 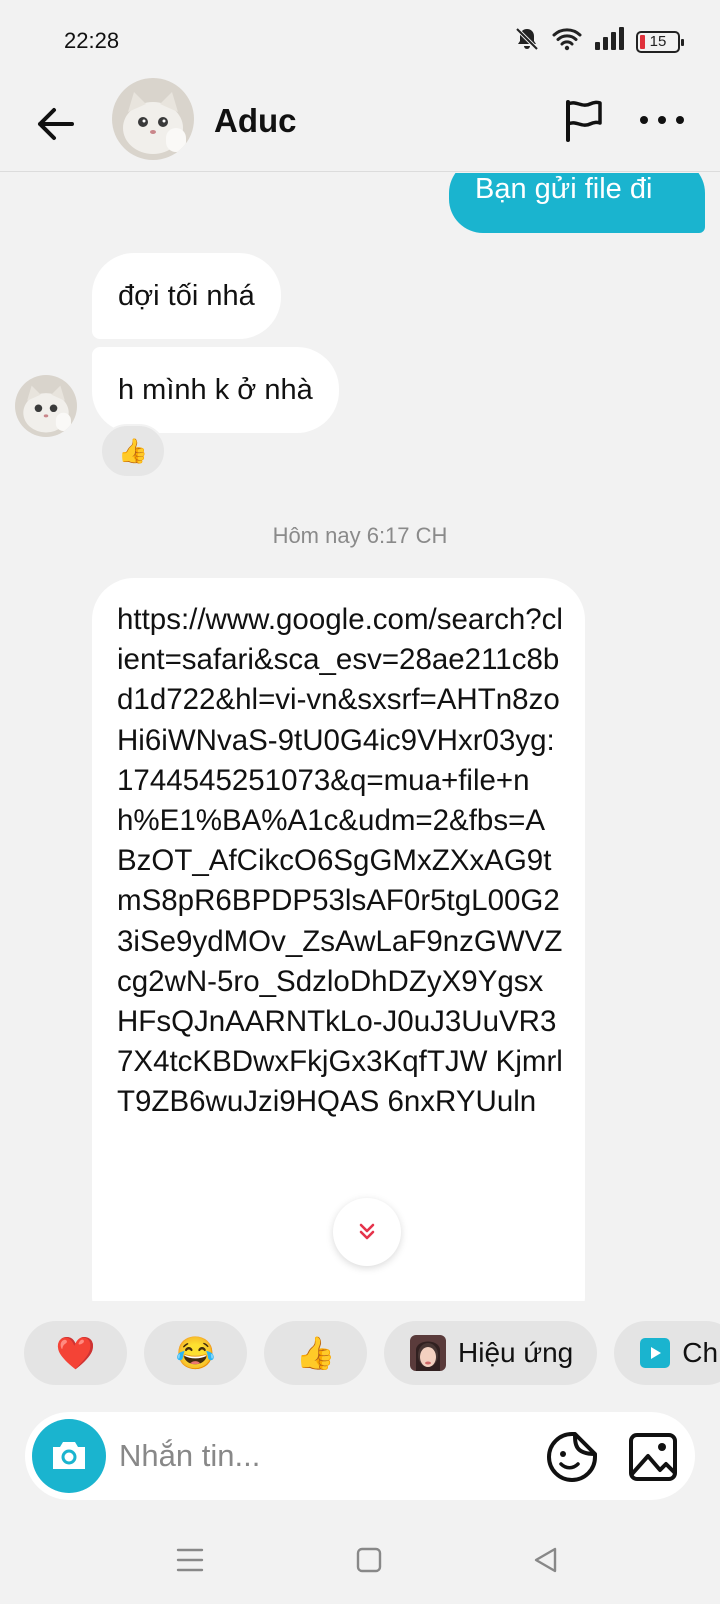 I want to click on battery-level: 15, so click(x=658, y=41).